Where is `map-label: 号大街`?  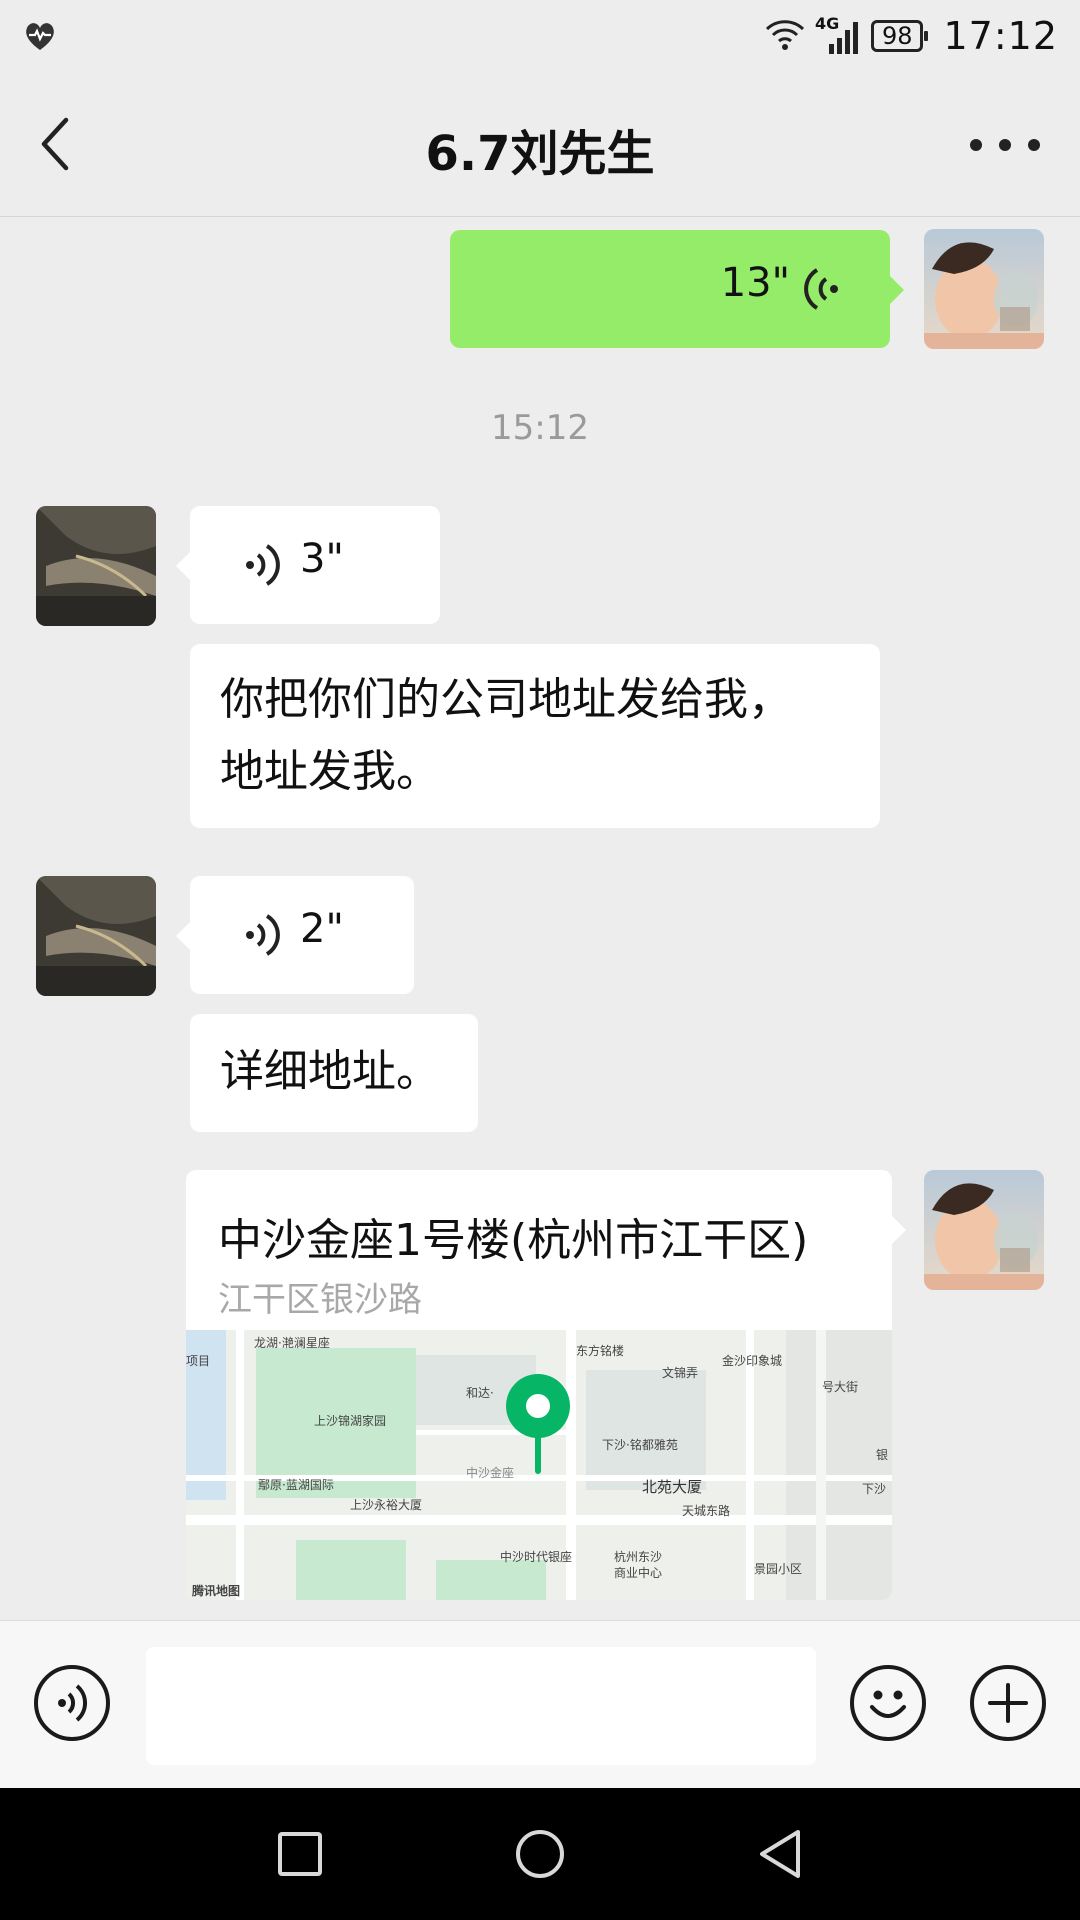 map-label: 号大街 is located at coordinates (840, 1387).